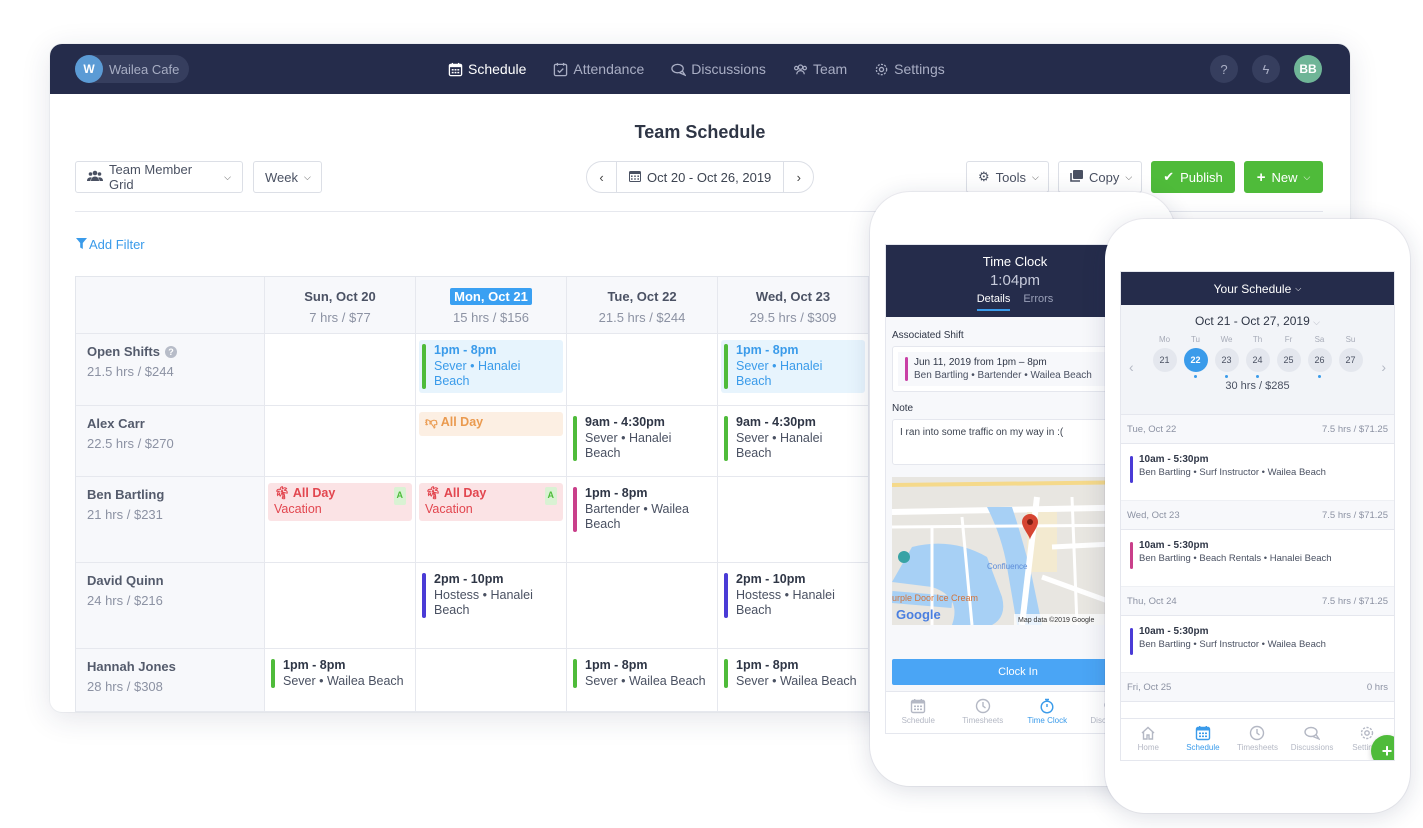 This screenshot has height=828, width=1423. What do you see at coordinates (1193, 177) in the screenshot?
I see `publish-button: ✔ Publish` at bounding box center [1193, 177].